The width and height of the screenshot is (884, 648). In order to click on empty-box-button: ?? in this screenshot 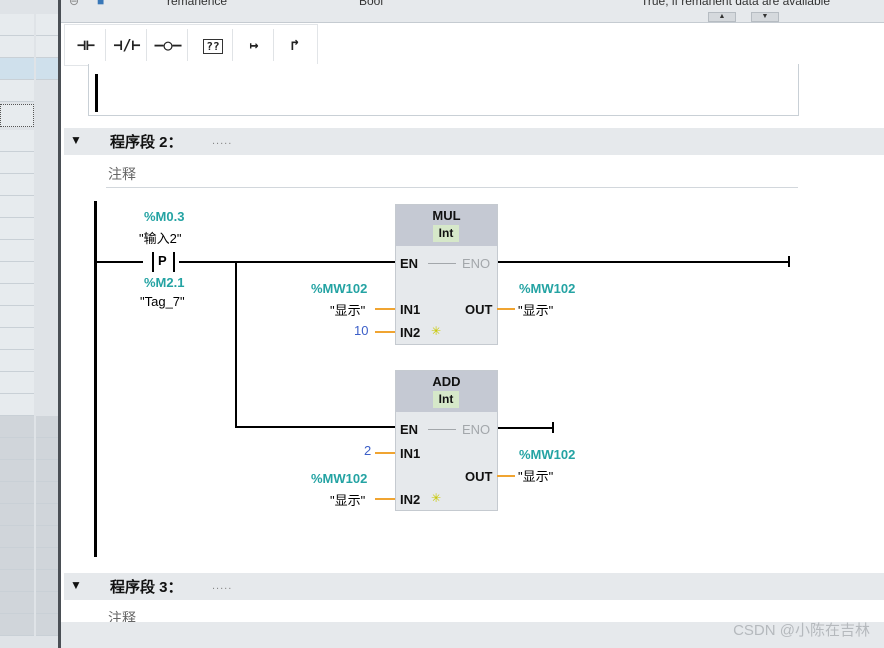, I will do `click(213, 45)`.